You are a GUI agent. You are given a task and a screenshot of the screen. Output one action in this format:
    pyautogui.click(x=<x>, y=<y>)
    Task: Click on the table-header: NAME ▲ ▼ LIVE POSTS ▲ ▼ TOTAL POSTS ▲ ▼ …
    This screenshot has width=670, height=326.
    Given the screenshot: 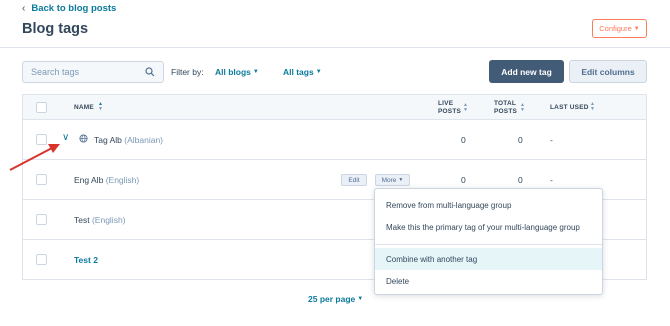 What is the action you would take?
    pyautogui.click(x=334, y=107)
    